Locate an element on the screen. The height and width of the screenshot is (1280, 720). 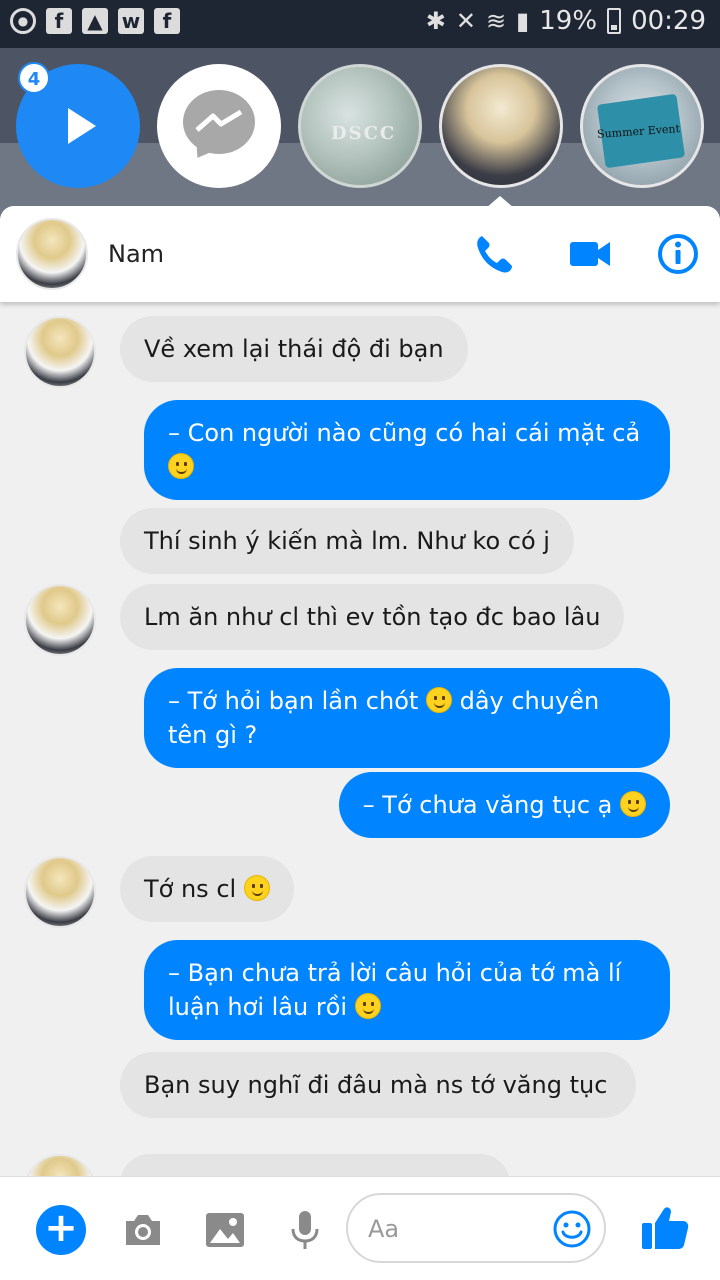
system-icons: ✱ ✕ ≋ ▮ 19% 00:29 is located at coordinates (566, 21).